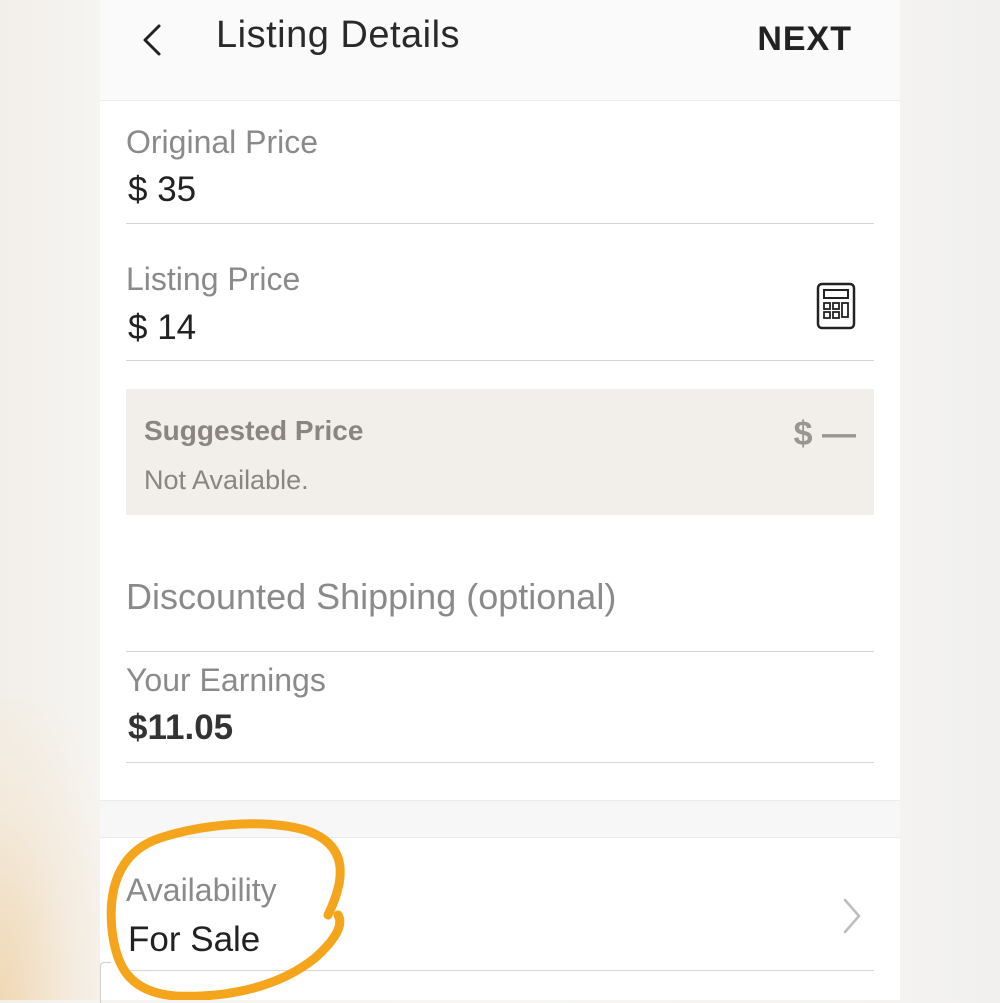 This screenshot has width=1000, height=1003. Describe the element at coordinates (226, 680) in the screenshot. I see `earnings-label: Your Earnings` at that location.